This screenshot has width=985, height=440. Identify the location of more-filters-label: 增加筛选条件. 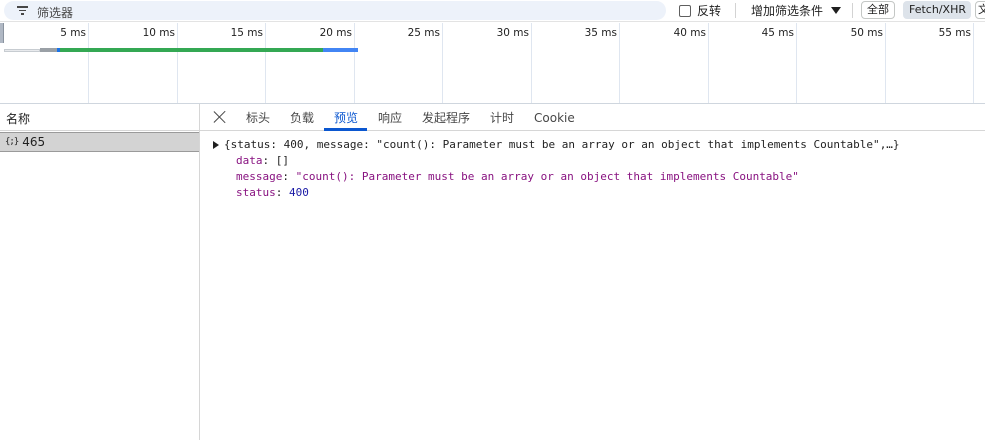
(787, 11).